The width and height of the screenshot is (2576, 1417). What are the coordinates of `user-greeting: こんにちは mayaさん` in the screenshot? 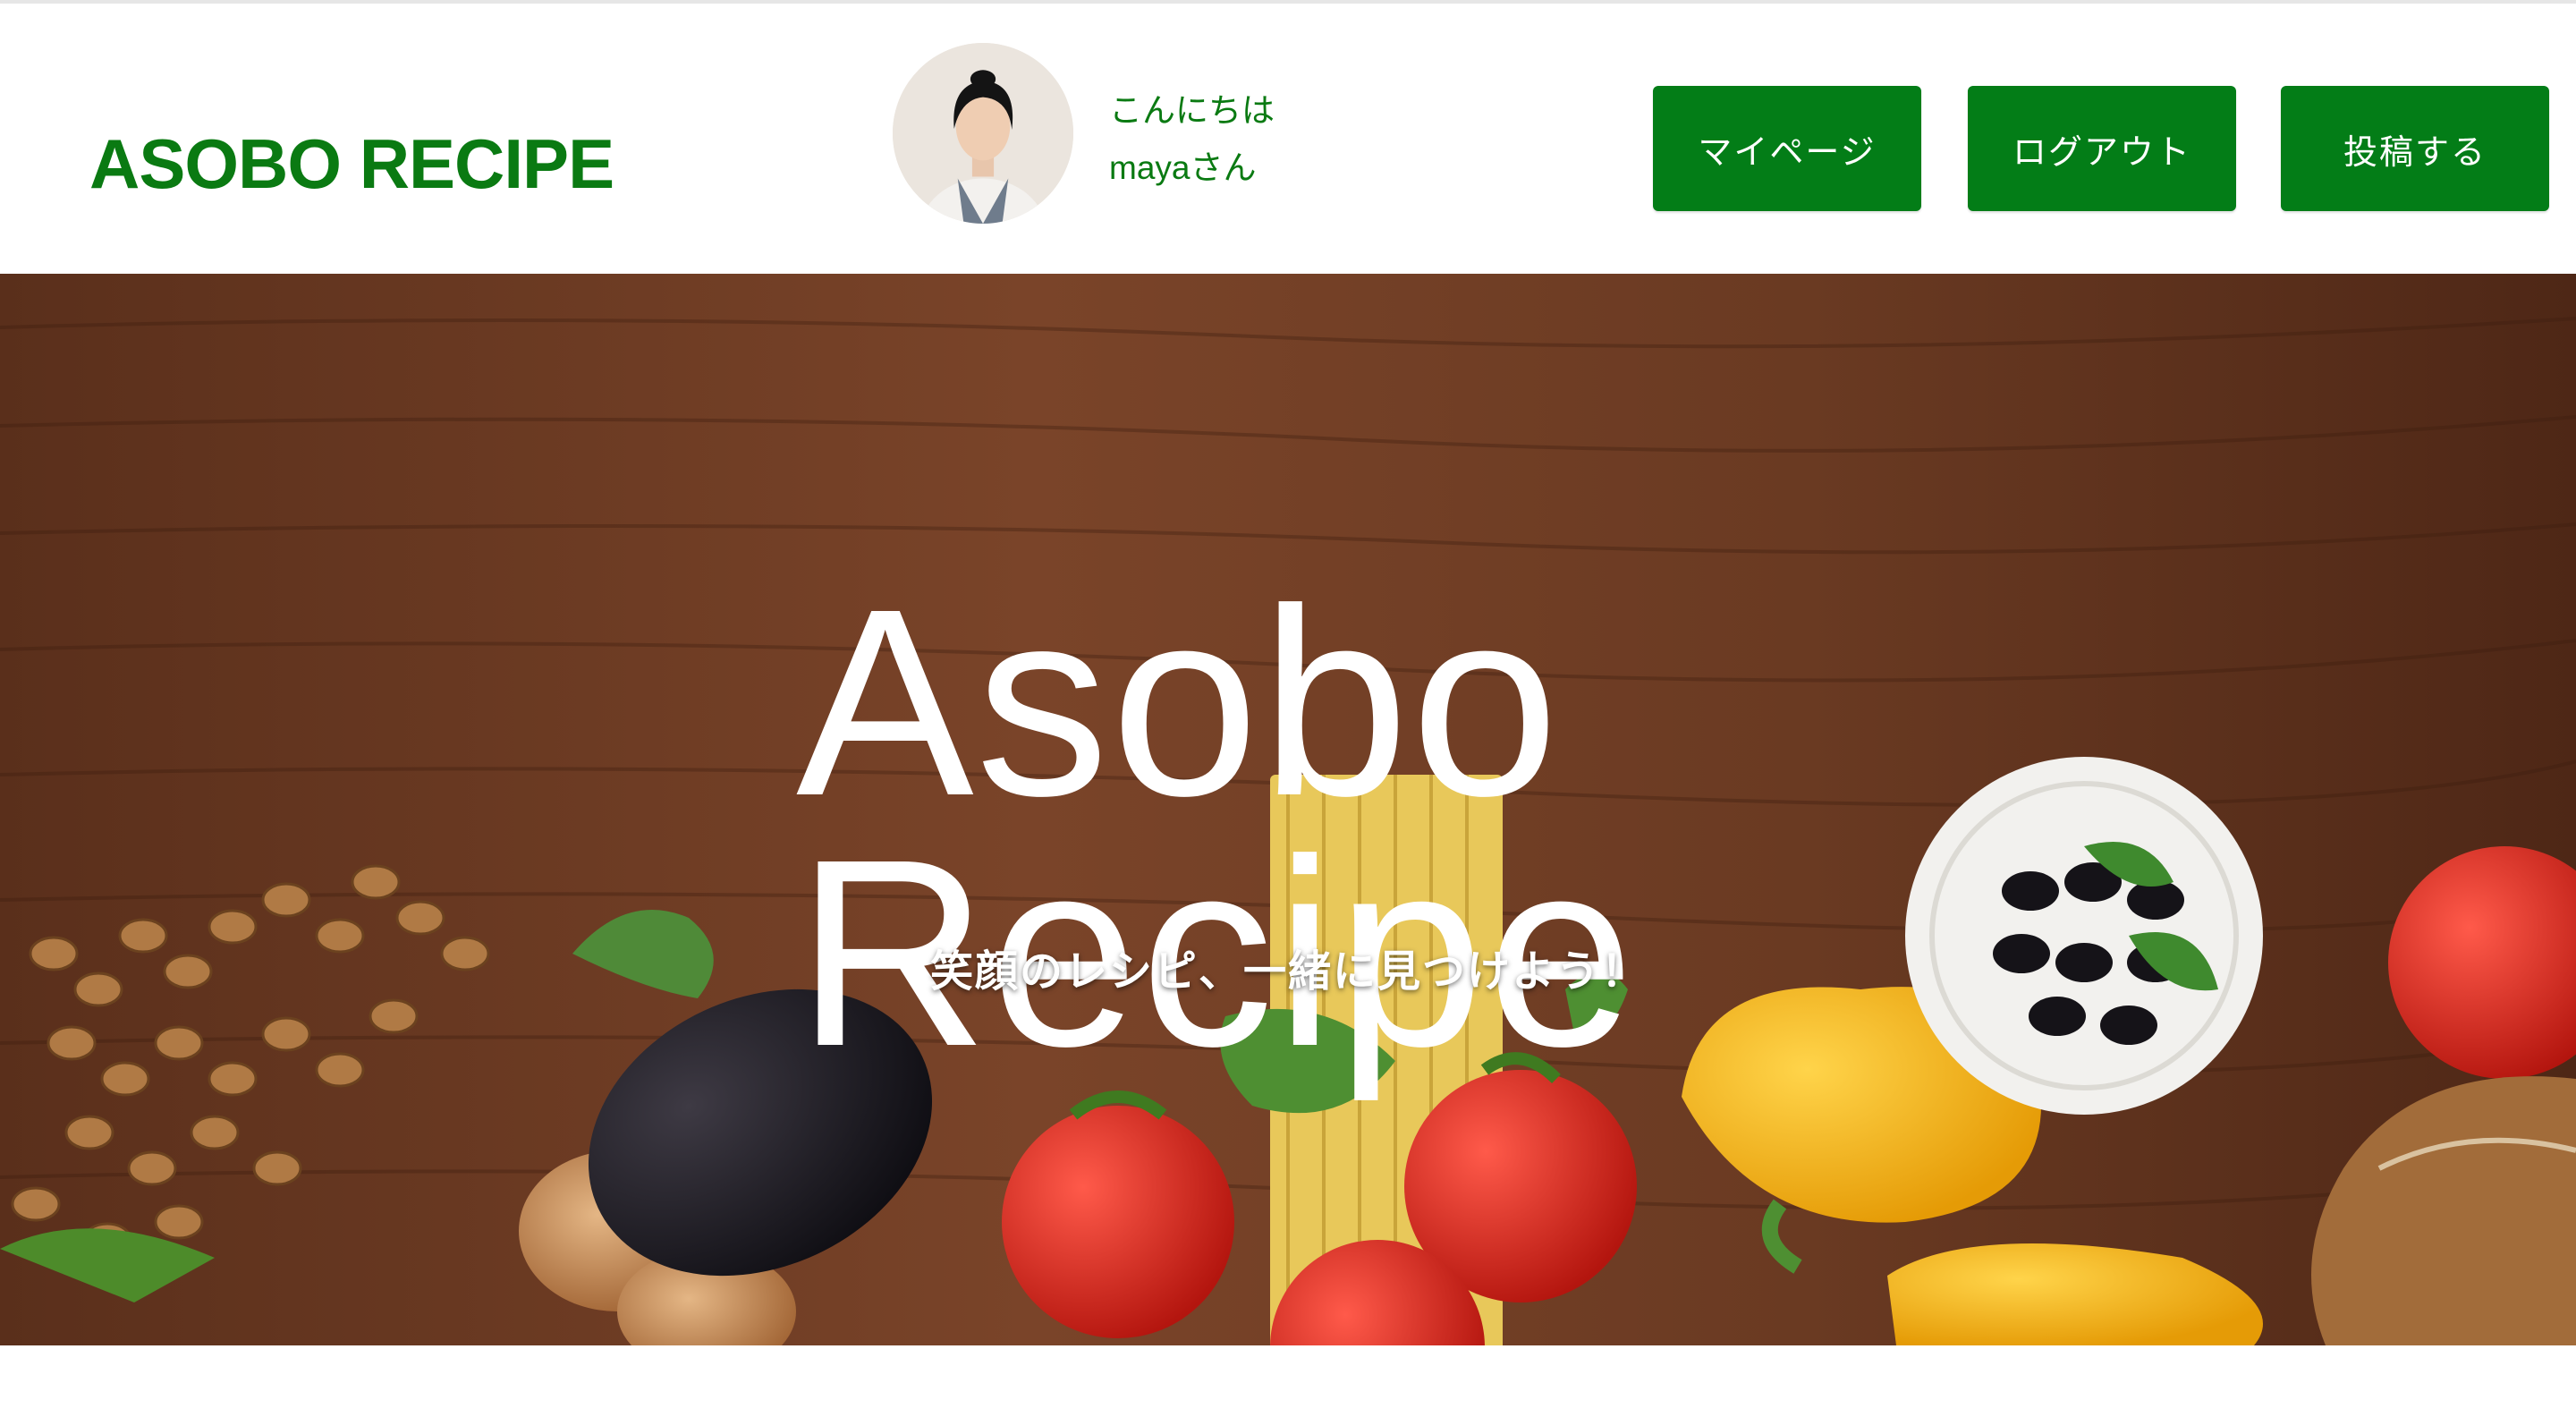 It's located at (1192, 139).